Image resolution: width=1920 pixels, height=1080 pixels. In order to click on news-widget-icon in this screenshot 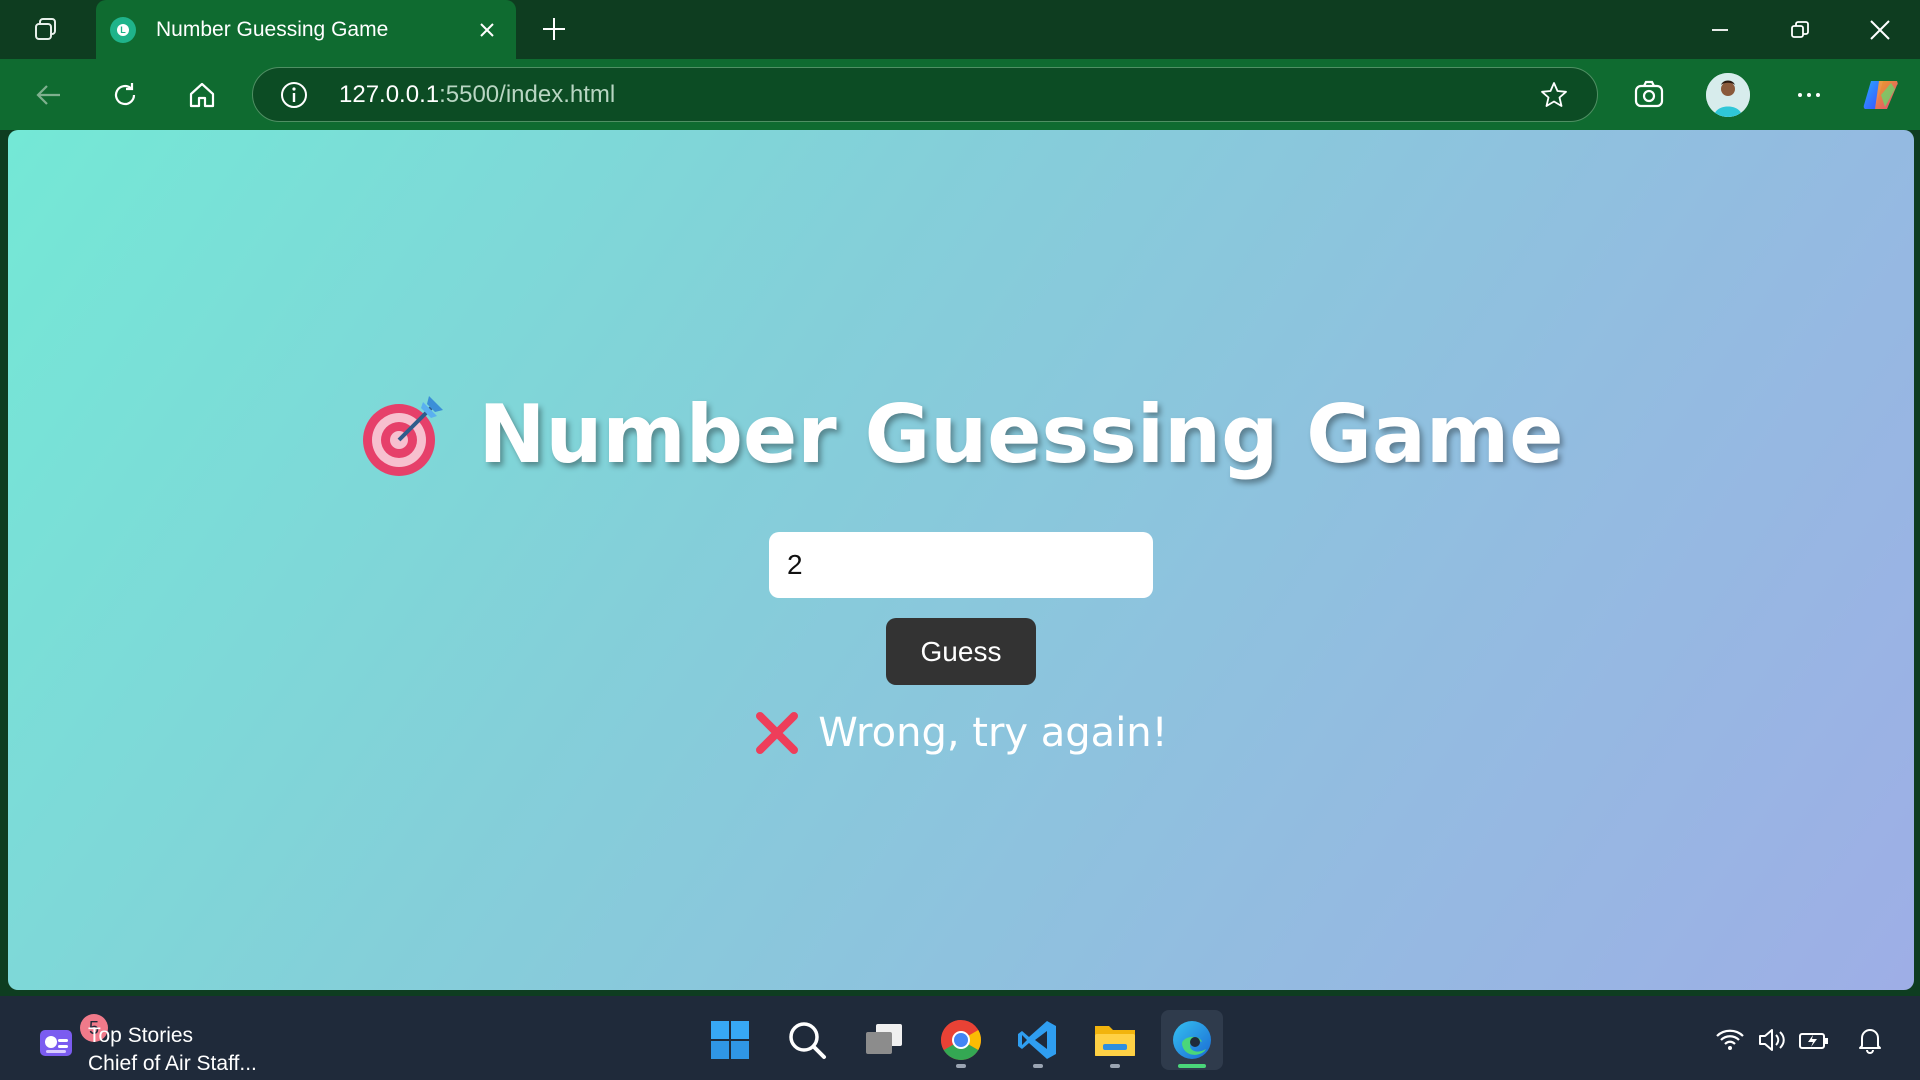, I will do `click(57, 1041)`.